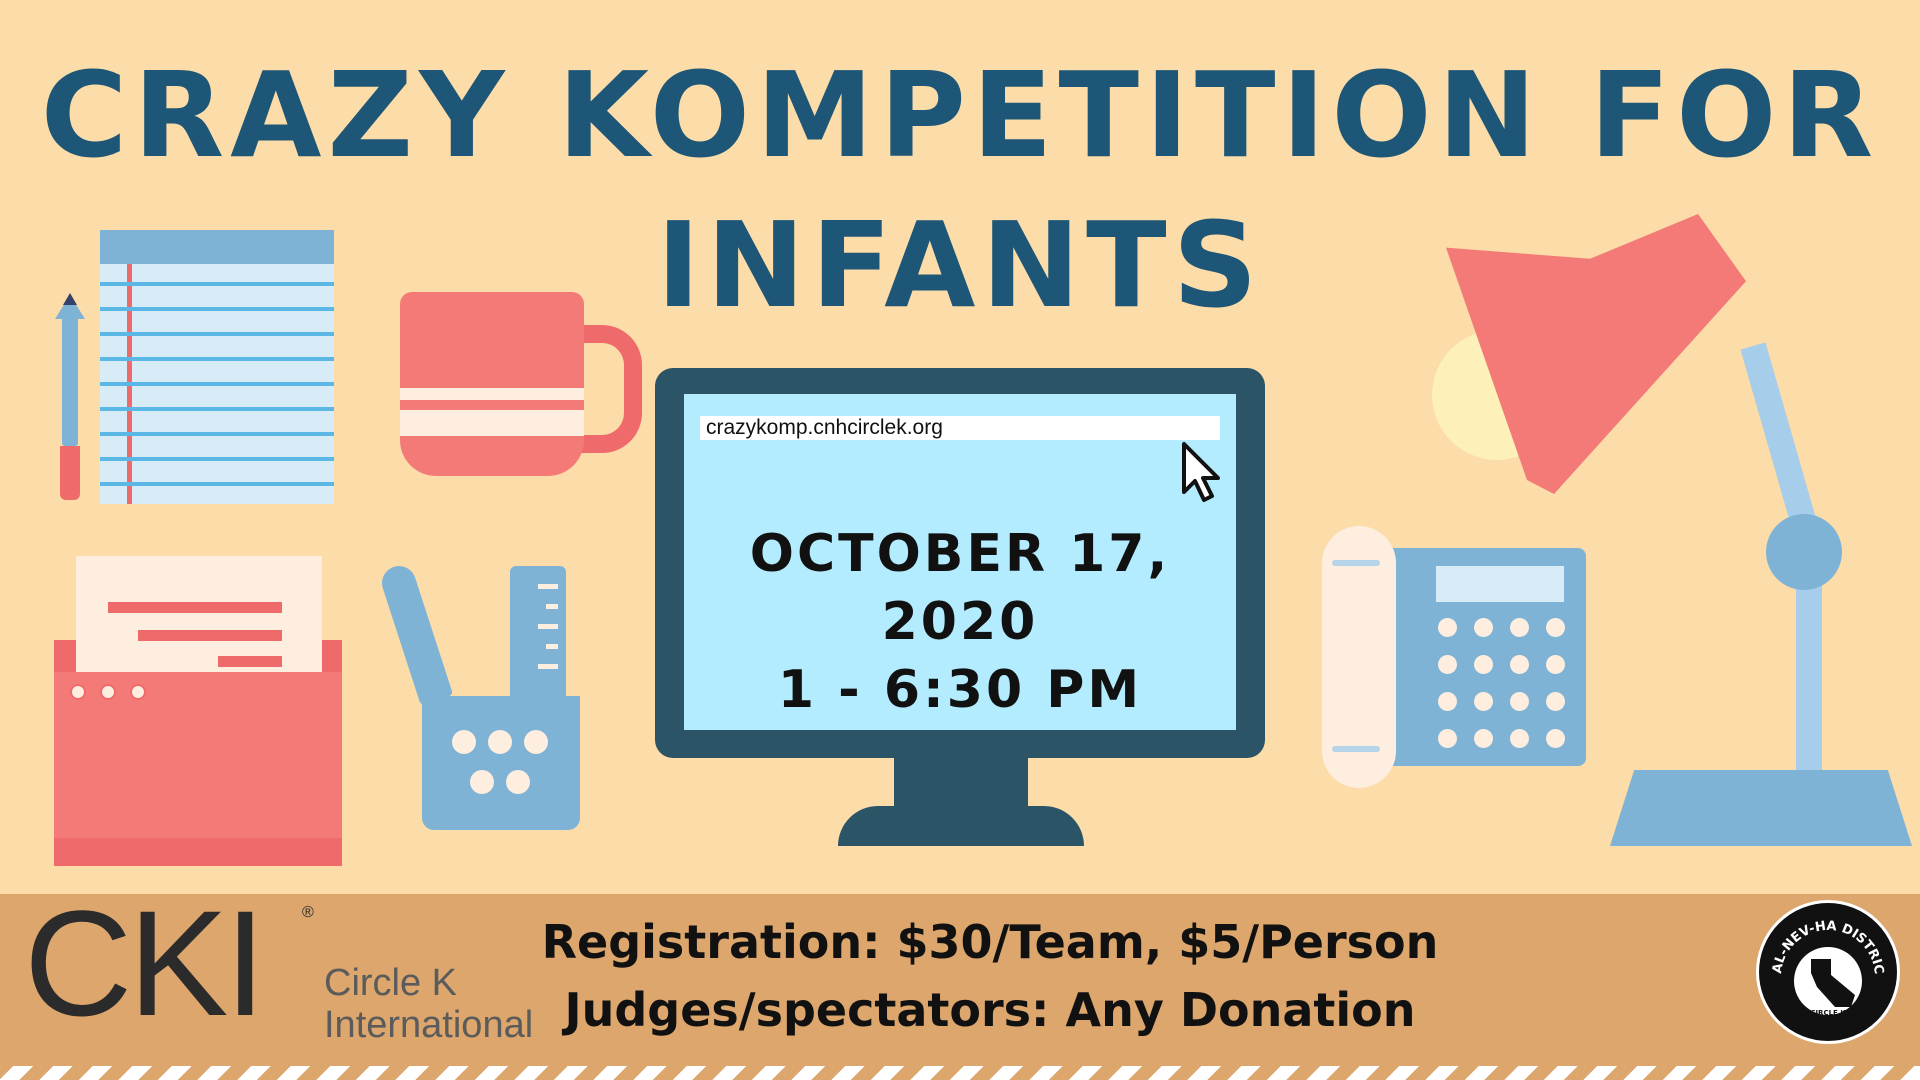 The height and width of the screenshot is (1080, 1920). Describe the element at coordinates (960, 115) in the screenshot. I see `title-line-1: CRAZY KOMPETITION FOR` at that location.